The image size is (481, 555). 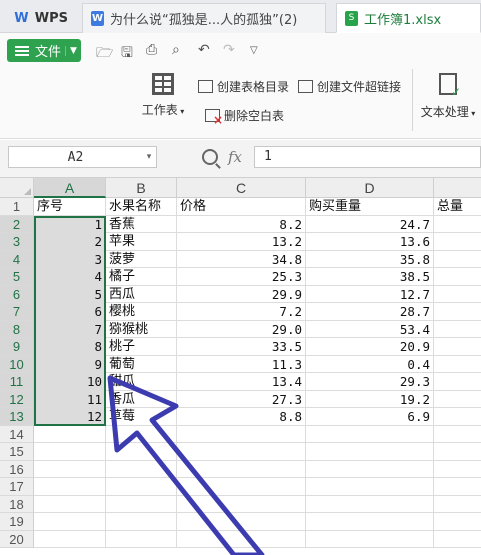 I want to click on cell: 价格, so click(x=241, y=207).